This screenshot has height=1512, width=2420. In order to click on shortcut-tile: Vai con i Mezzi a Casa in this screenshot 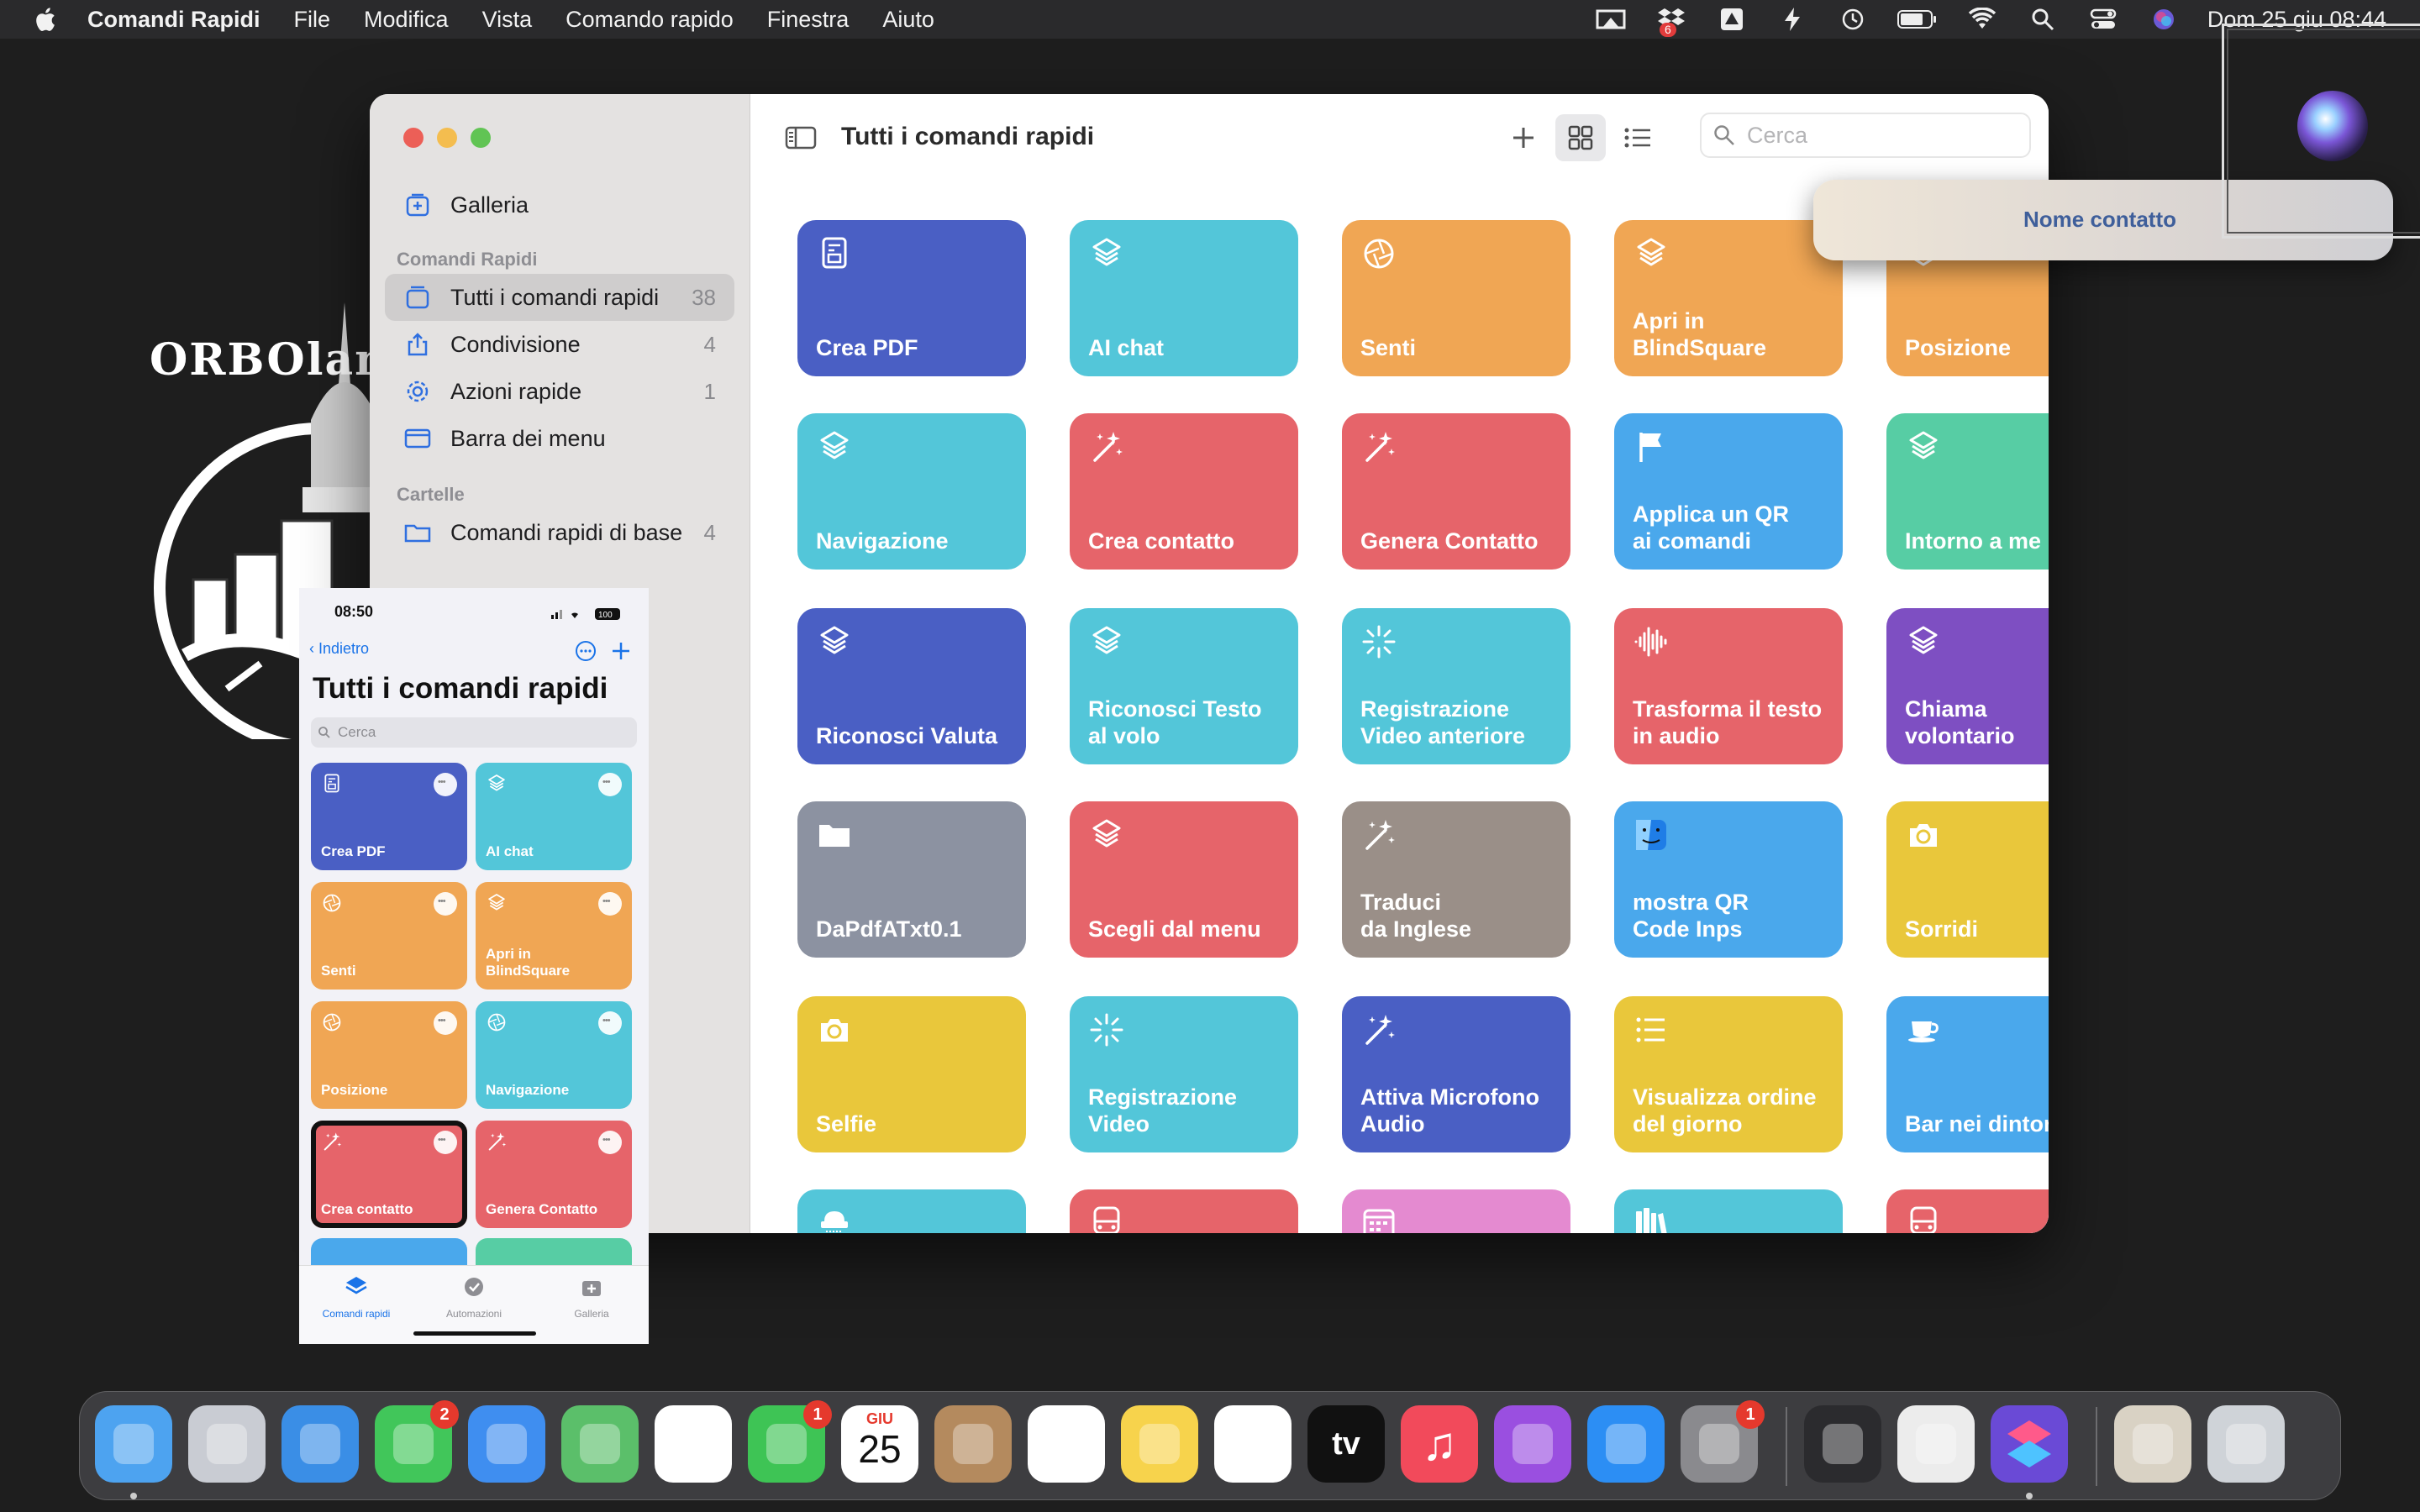, I will do `click(1184, 1211)`.